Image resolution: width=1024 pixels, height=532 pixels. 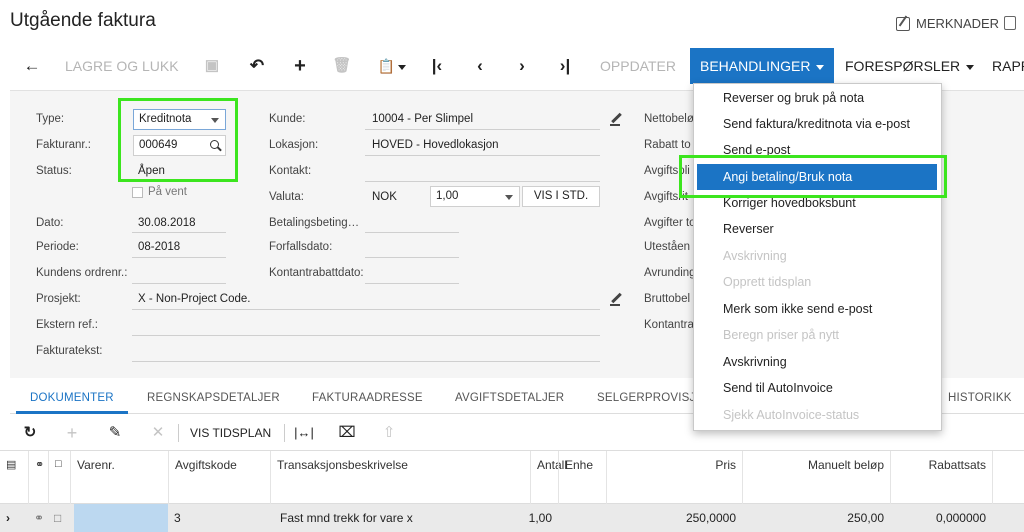 What do you see at coordinates (290, 171) in the screenshot?
I see `contact-label: Kontakt:` at bounding box center [290, 171].